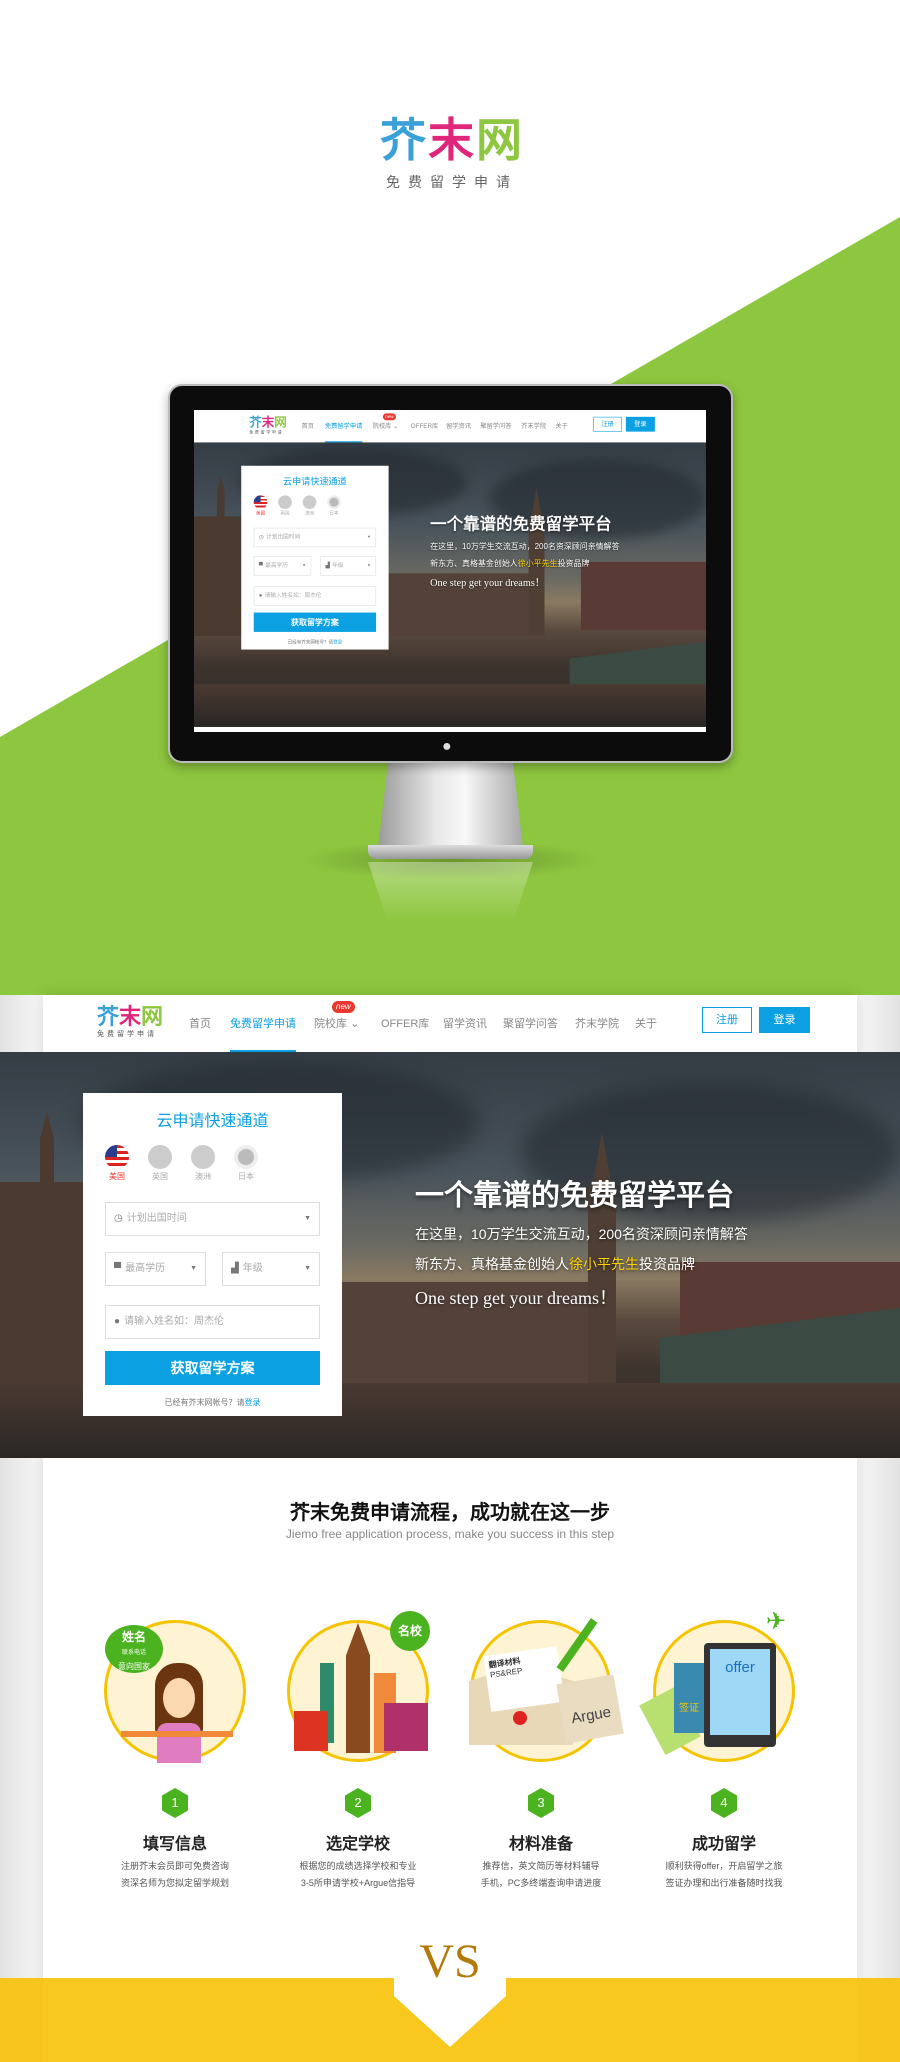 Image resolution: width=900 pixels, height=2062 pixels. Describe the element at coordinates (450, 805) in the screenshot. I see `monitor-stand` at that location.